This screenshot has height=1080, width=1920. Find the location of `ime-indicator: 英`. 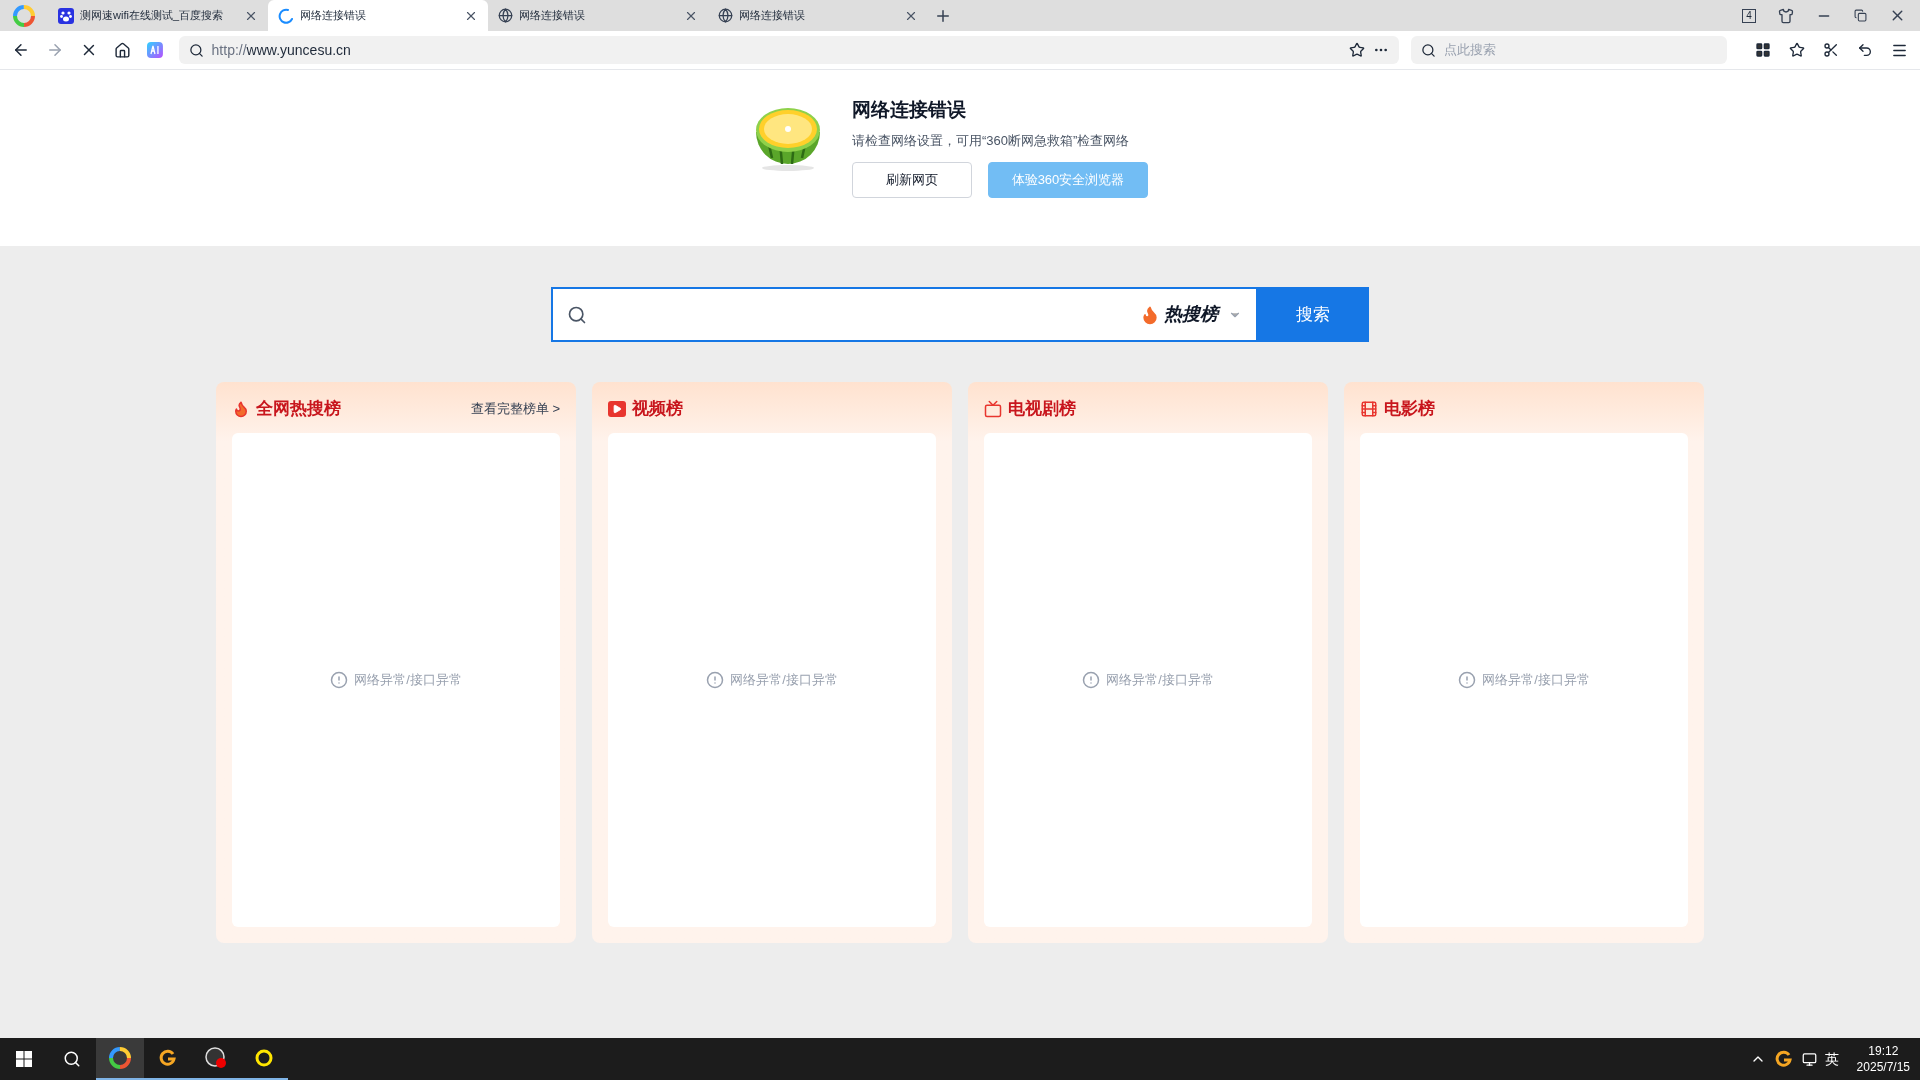

ime-indicator: 英 is located at coordinates (1831, 1059).